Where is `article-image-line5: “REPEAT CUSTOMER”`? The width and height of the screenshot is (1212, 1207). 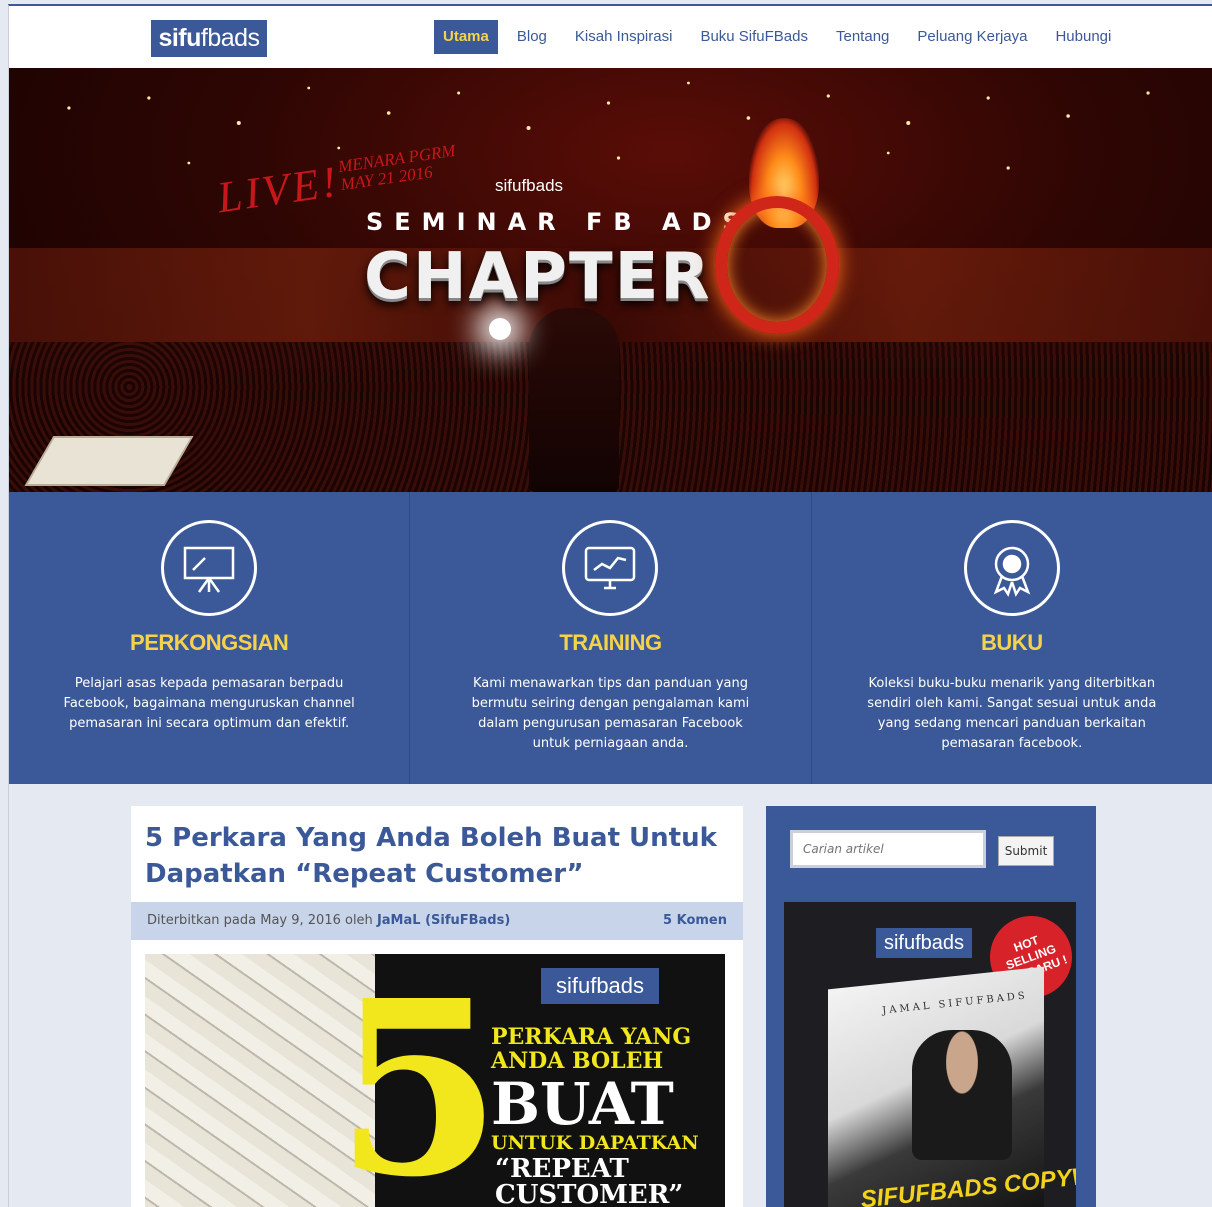 article-image-line5: “REPEAT CUSTOMER” is located at coordinates (589, 1181).